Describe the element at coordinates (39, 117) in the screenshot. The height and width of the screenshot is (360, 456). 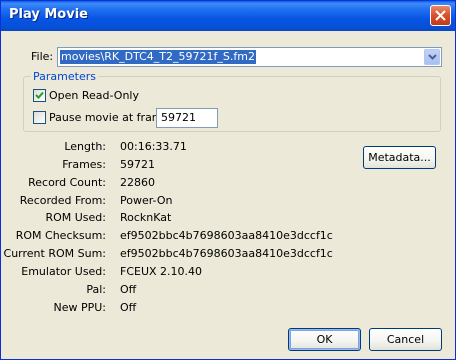
I see `pause-movie-checkbox` at that location.